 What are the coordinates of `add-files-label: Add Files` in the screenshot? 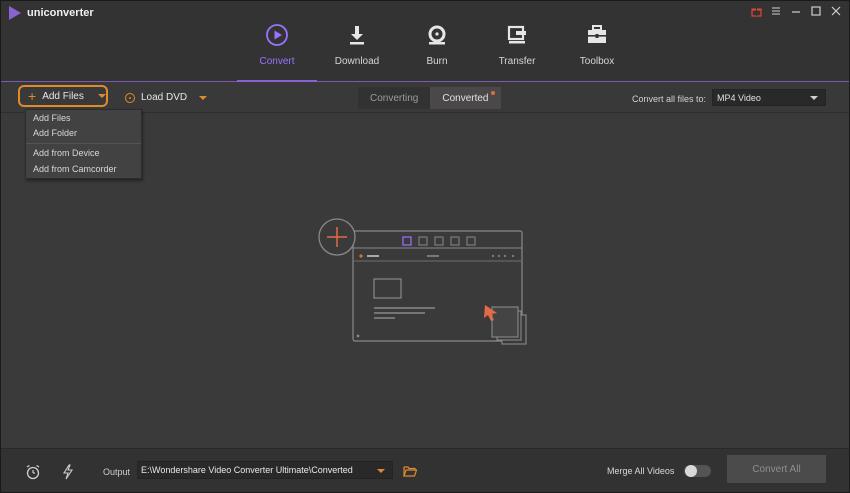 It's located at (63, 96).